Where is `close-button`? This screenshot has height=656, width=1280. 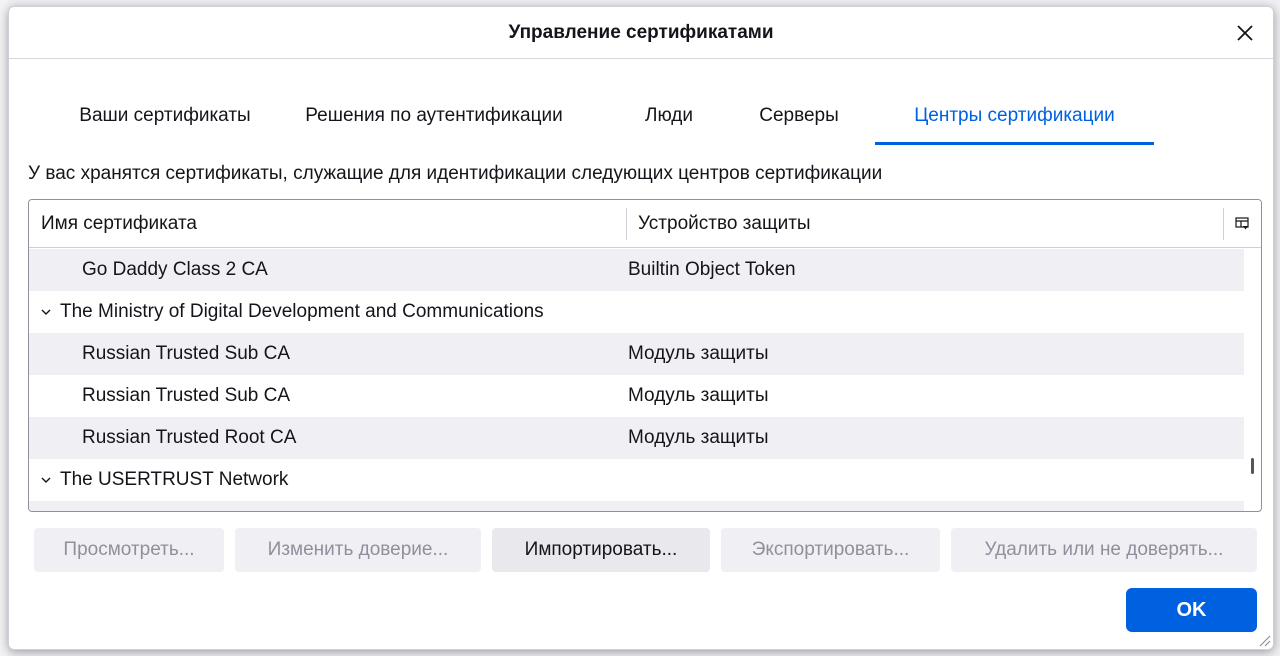 close-button is located at coordinates (1245, 33).